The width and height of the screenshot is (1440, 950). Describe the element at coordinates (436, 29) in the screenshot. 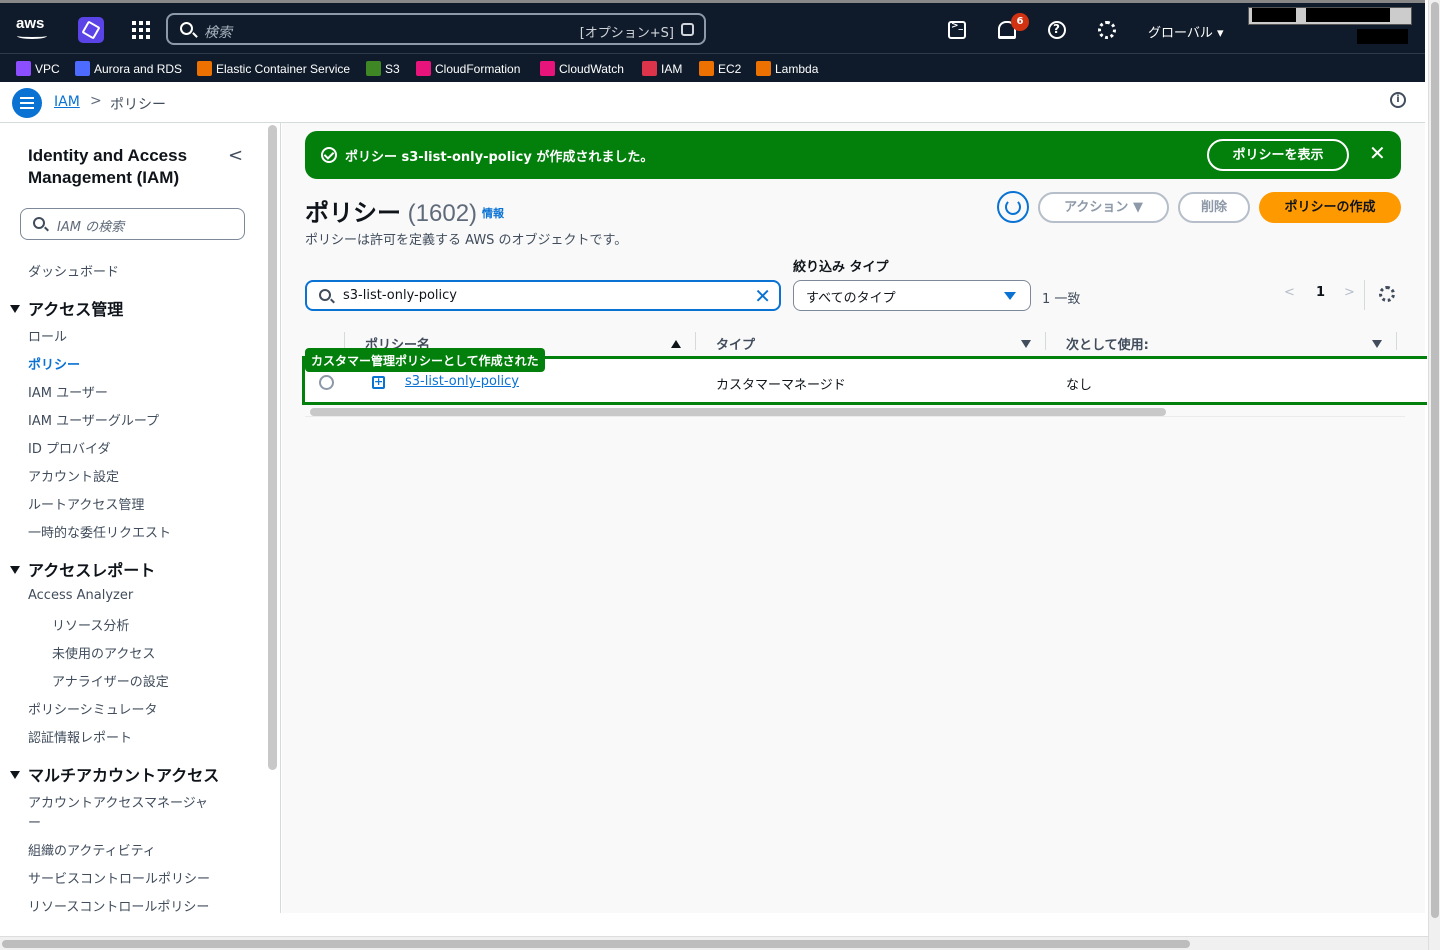

I see `global-search-input: 検索 [オプション+S]` at that location.